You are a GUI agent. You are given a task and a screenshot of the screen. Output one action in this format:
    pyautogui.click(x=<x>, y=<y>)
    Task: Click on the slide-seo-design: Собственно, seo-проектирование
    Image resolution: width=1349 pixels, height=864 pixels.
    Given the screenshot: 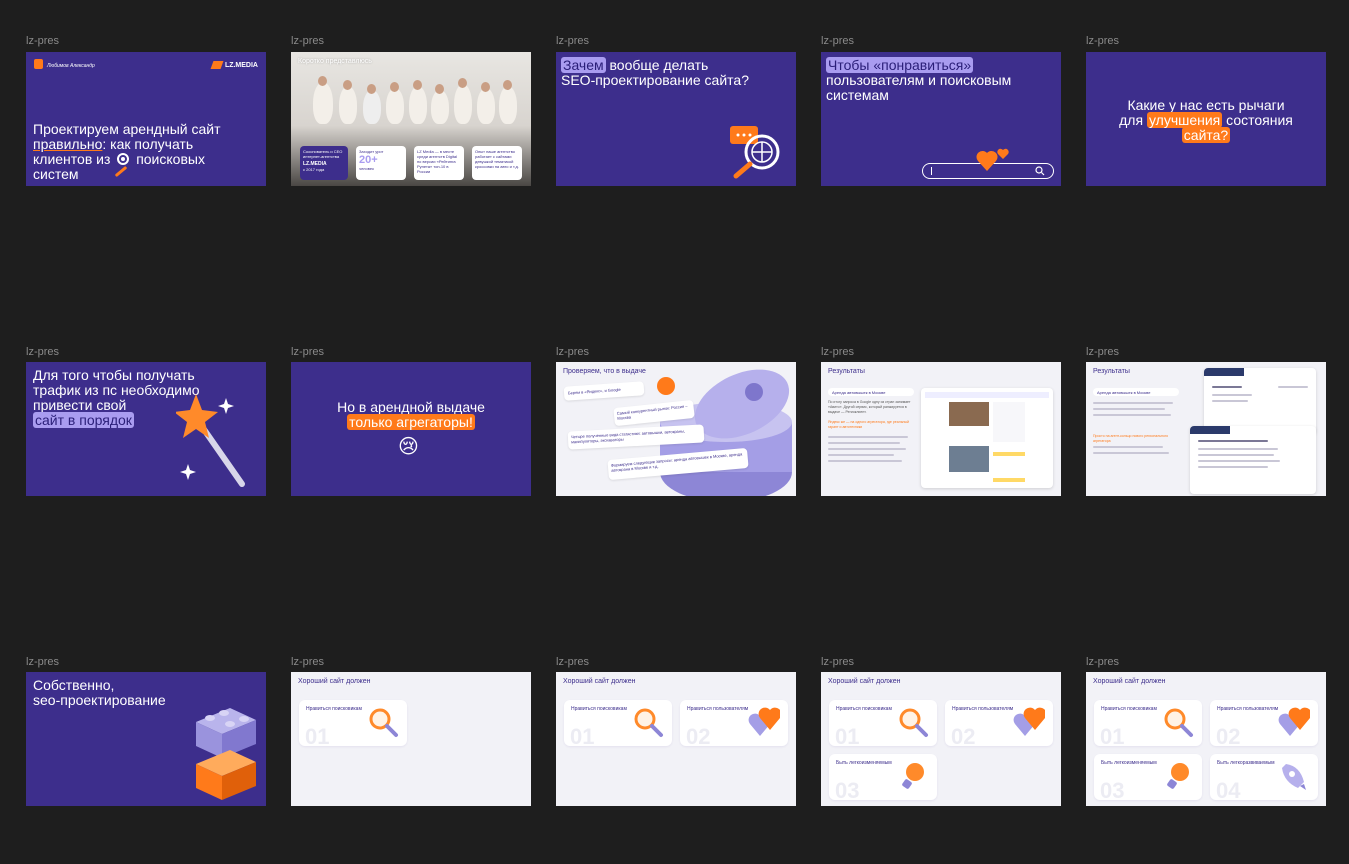 What is the action you would take?
    pyautogui.click(x=146, y=739)
    